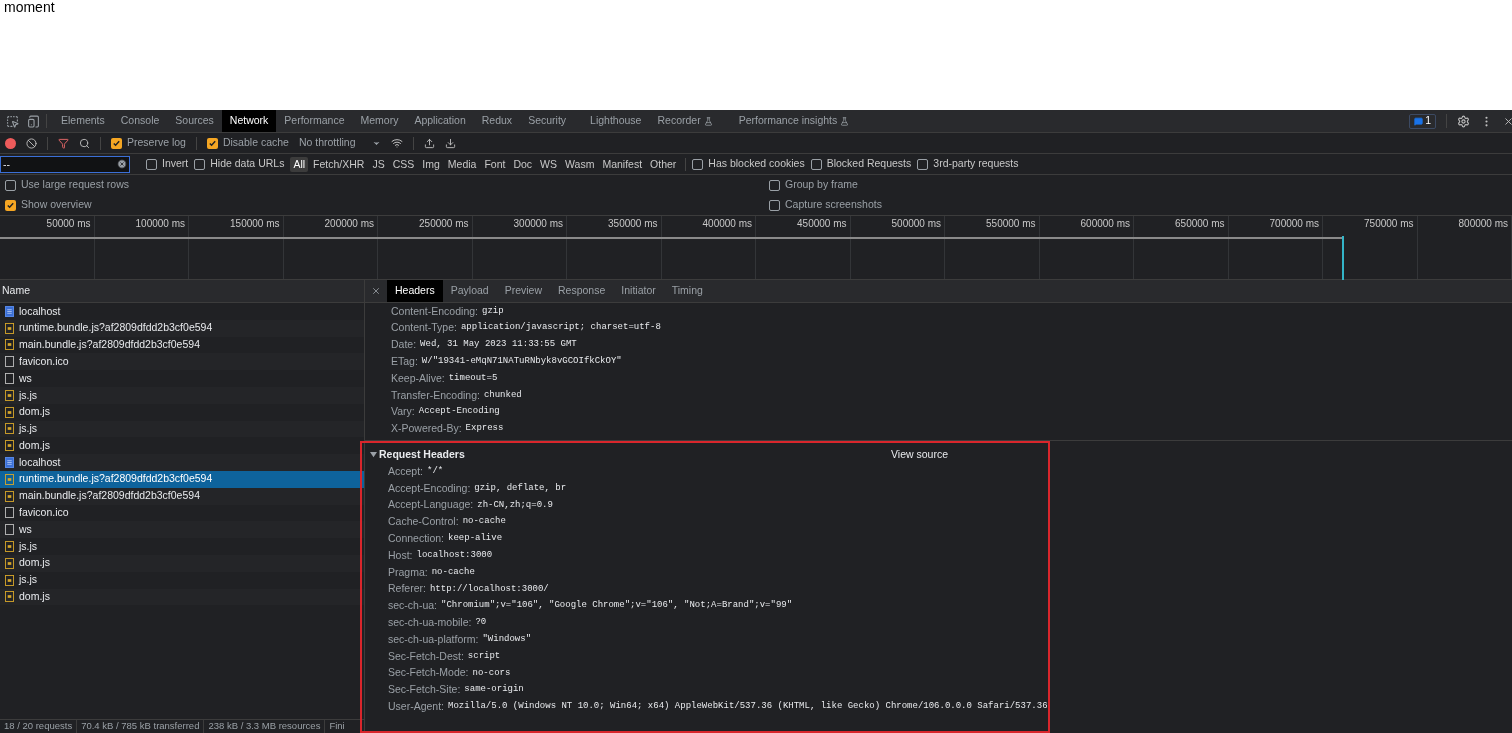  I want to click on status-text: 238 kB / 3.3 MB resources, so click(264, 726).